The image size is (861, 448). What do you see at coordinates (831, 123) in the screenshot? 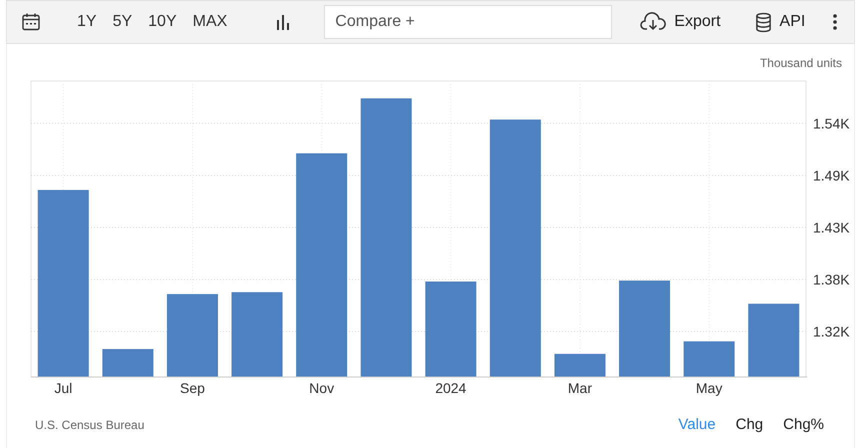
I see `y-axis-label: 1.54K` at bounding box center [831, 123].